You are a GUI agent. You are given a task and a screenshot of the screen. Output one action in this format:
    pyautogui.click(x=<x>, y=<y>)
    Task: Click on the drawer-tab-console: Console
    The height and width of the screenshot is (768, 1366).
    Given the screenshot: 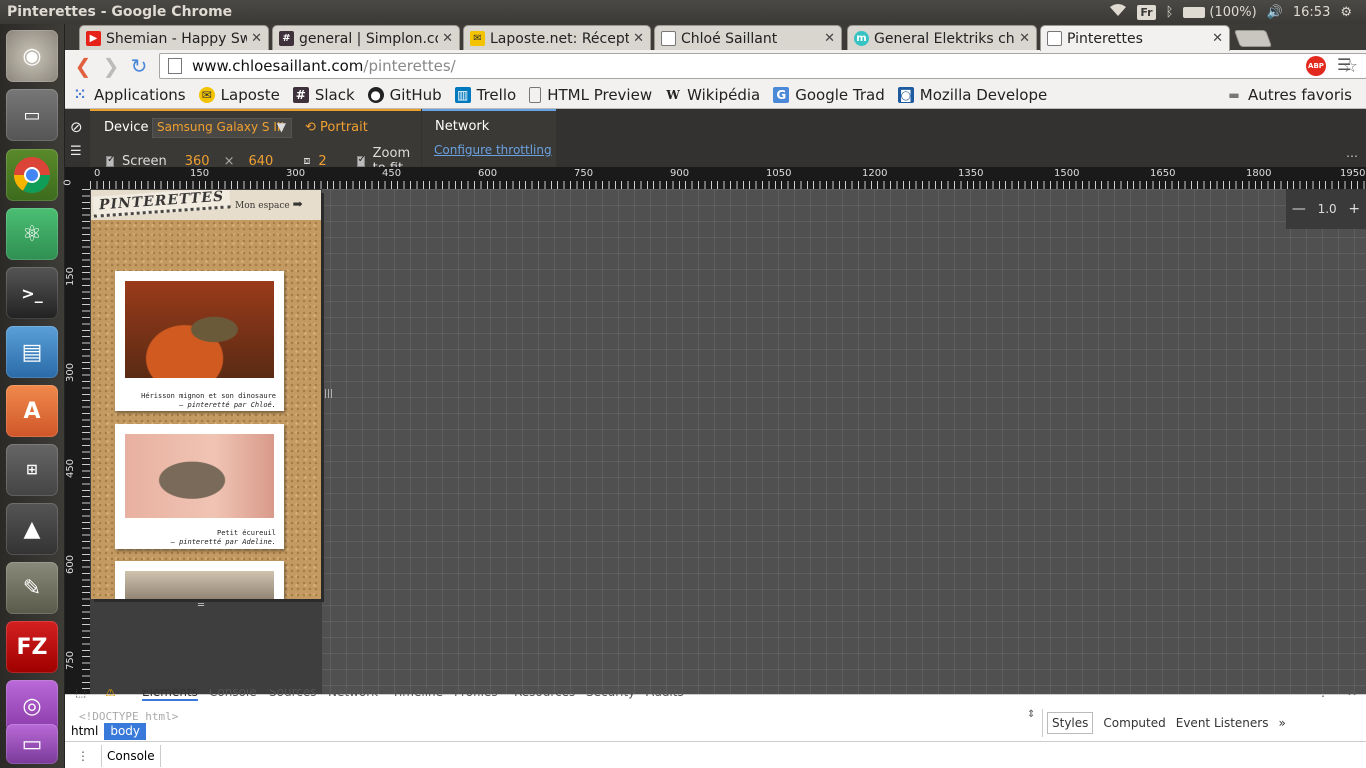 What is the action you would take?
    pyautogui.click(x=131, y=755)
    